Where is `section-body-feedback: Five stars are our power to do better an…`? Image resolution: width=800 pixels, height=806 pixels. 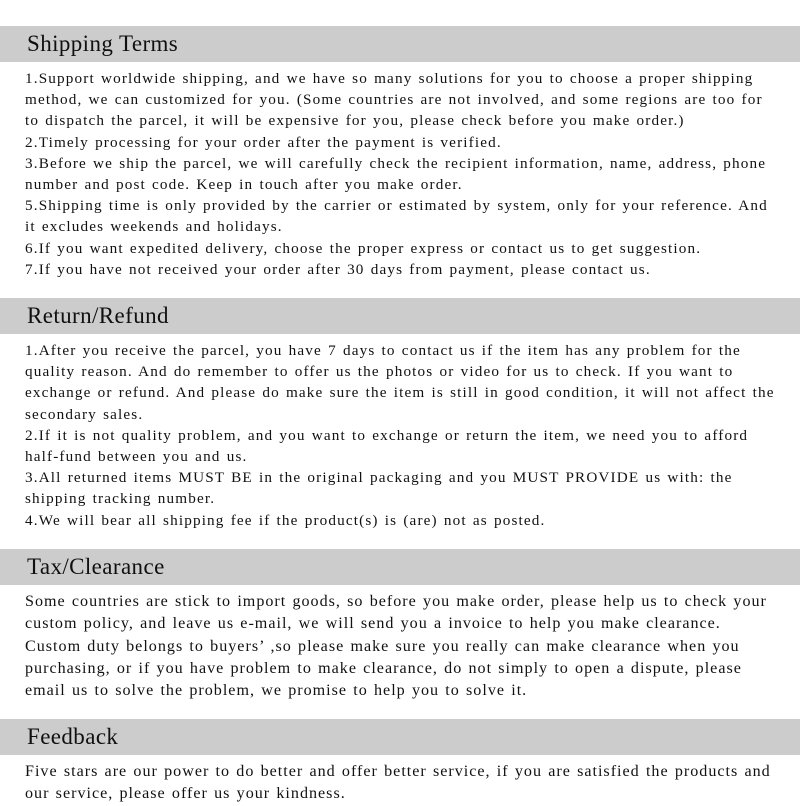
section-body-feedback: Five stars are our power to do better an… is located at coordinates (400, 780).